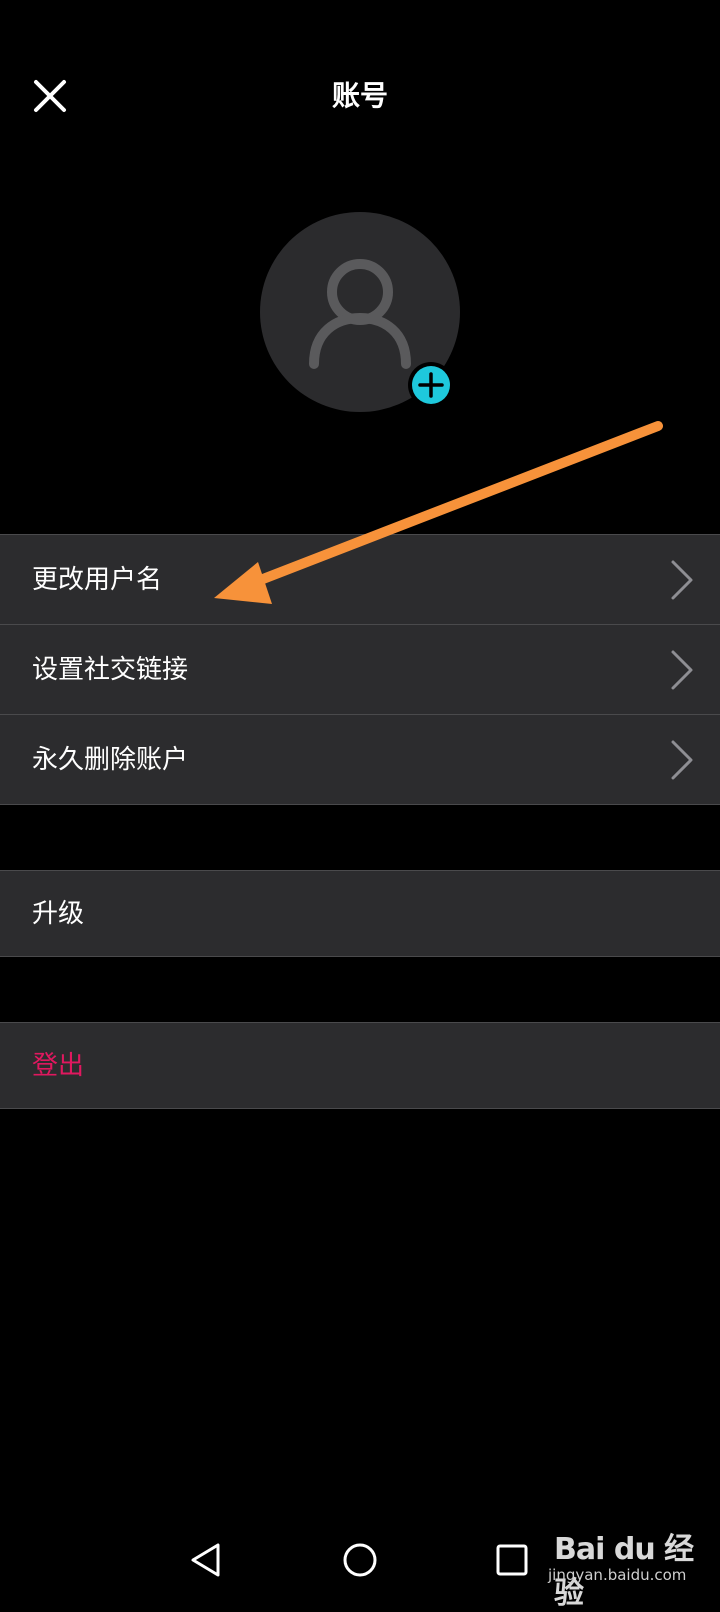 The height and width of the screenshot is (1612, 720). I want to click on recent-square-icon, so click(512, 1560).